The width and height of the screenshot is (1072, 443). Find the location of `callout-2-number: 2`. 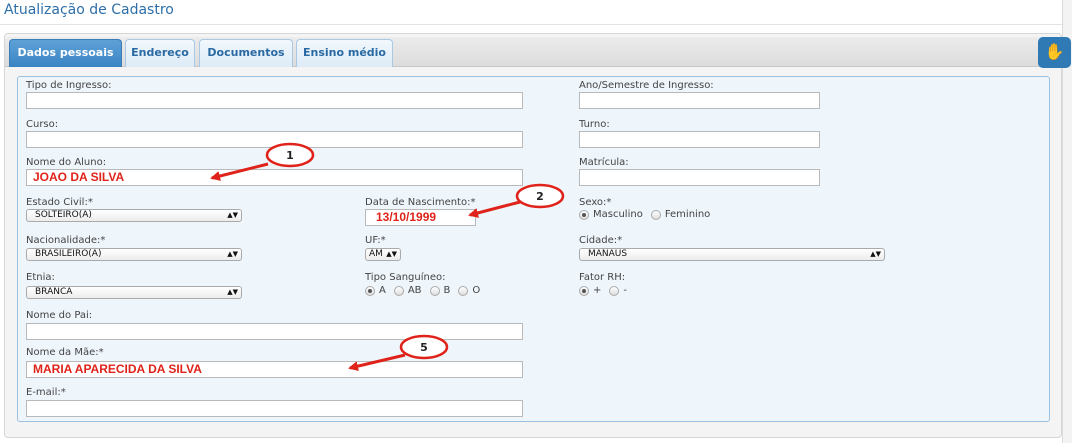

callout-2-number: 2 is located at coordinates (540, 196).